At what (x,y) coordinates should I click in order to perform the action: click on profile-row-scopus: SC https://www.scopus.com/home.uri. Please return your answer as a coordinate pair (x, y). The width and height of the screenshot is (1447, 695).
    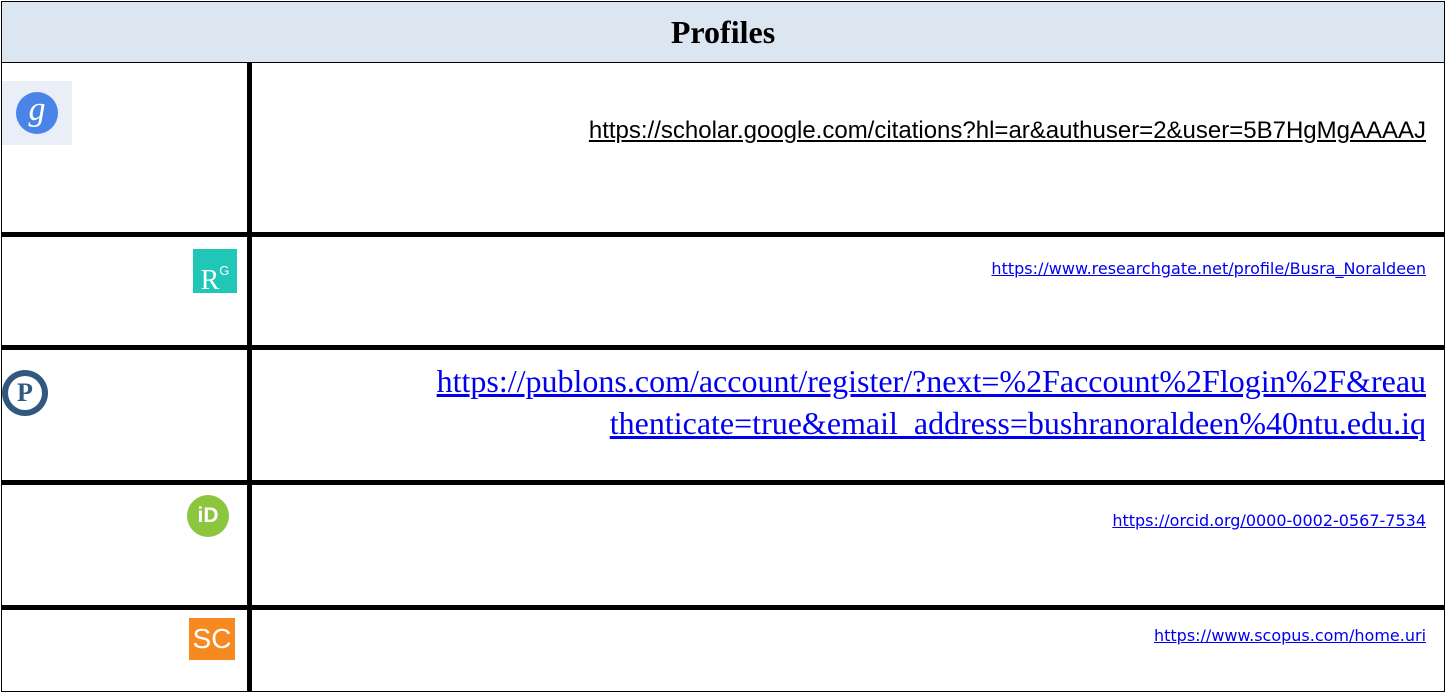
    Looking at the image, I should click on (723, 649).